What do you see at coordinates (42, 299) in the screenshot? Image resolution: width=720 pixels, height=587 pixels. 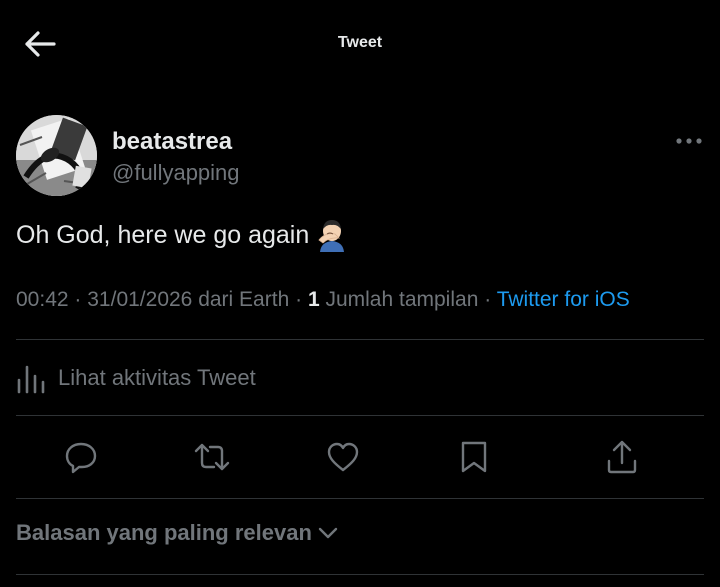 I see `tweet-time: 00:42` at bounding box center [42, 299].